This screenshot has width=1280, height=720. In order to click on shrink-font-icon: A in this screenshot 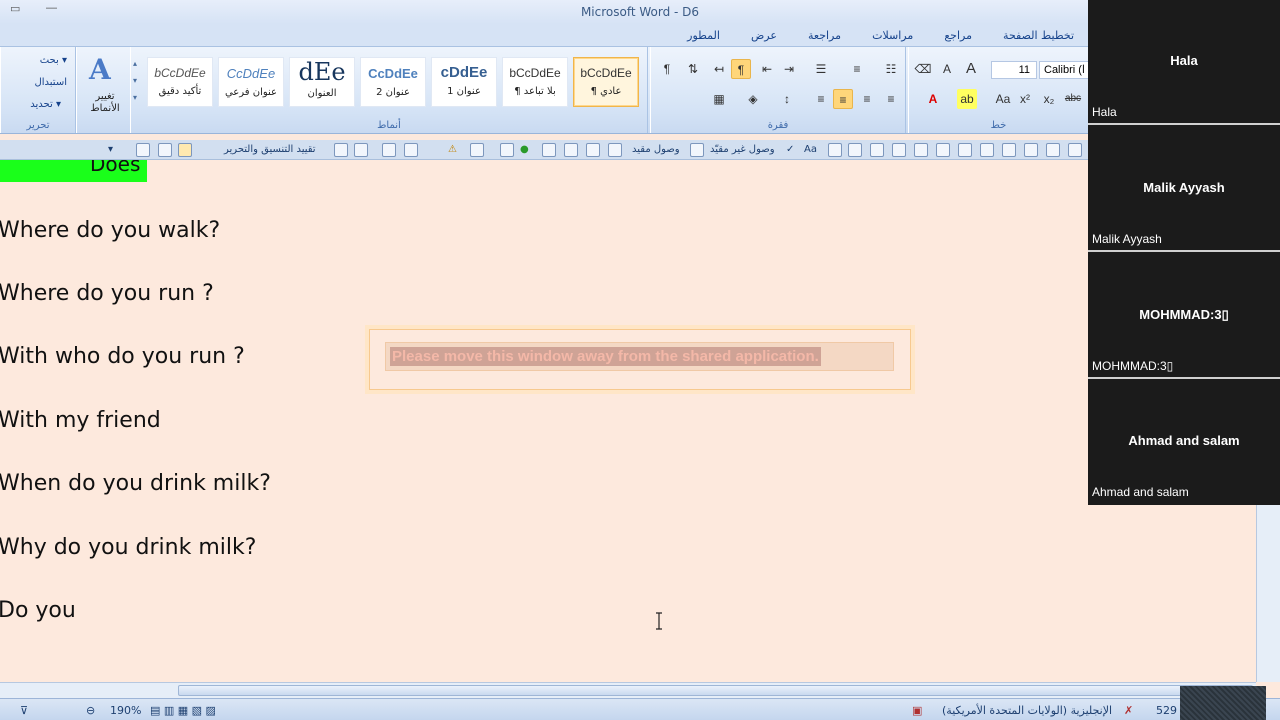, I will do `click(947, 69)`.